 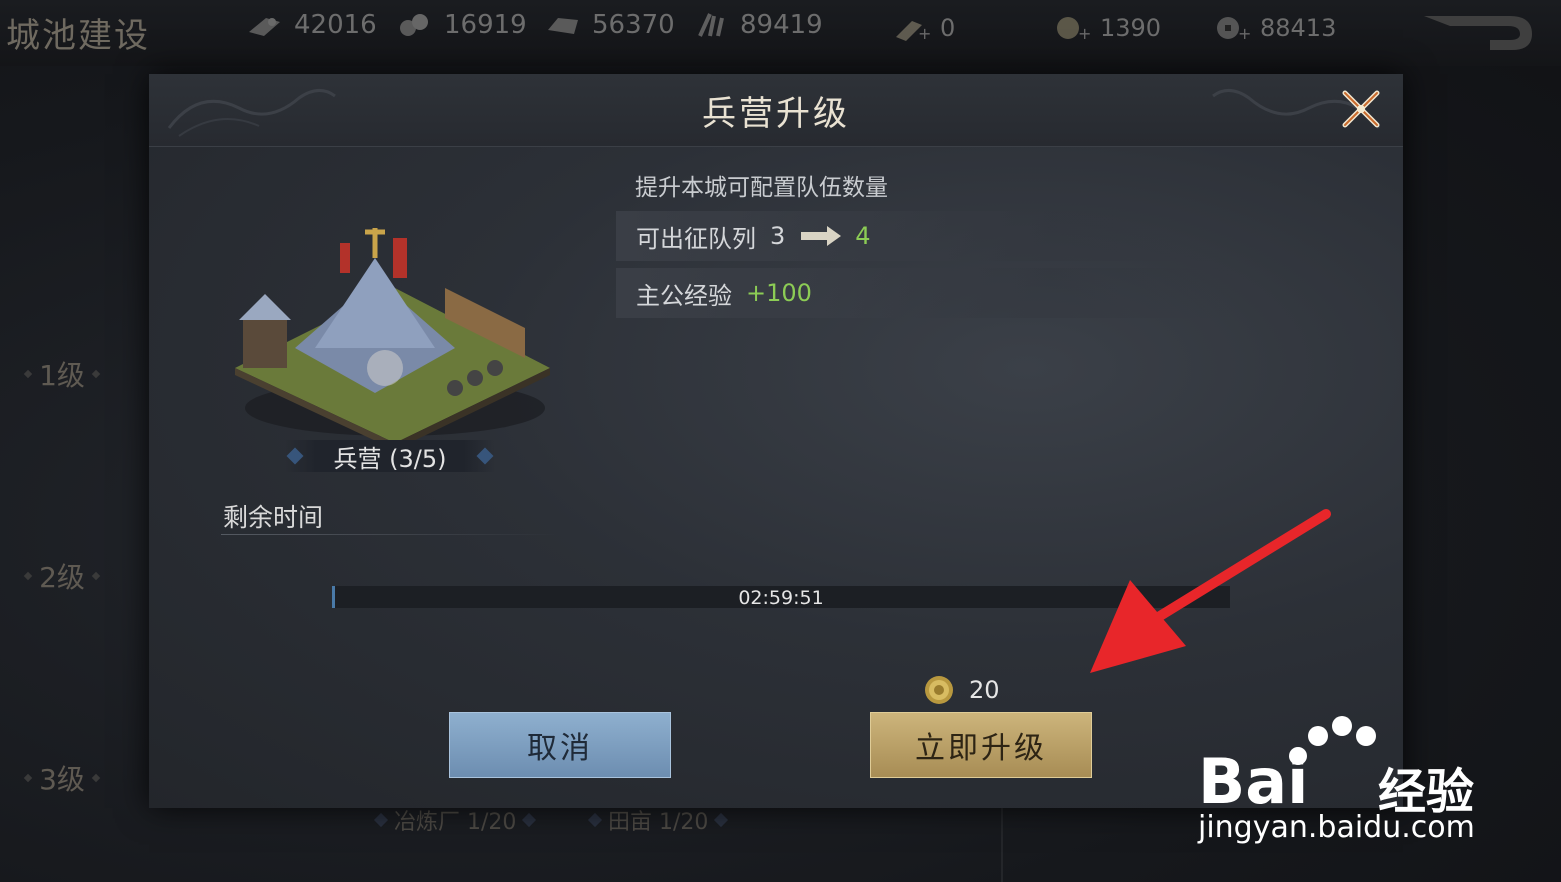 What do you see at coordinates (913, 31) in the screenshot?
I see `gold-bar-icon: +` at bounding box center [913, 31].